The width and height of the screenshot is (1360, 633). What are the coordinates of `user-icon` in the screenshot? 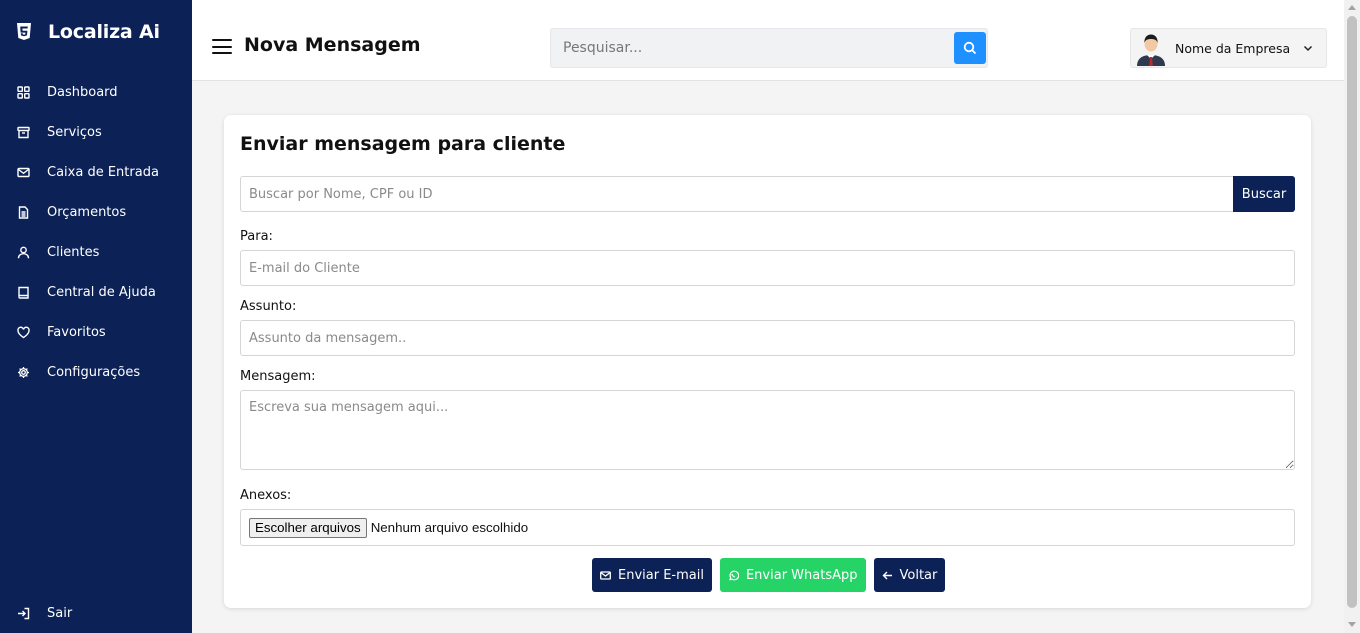 It's located at (23, 252).